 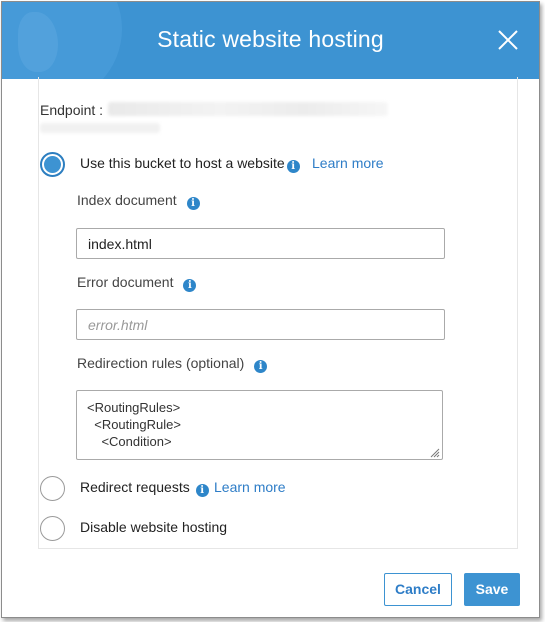 I want to click on redirection-rules-textarea: <RoutingRules> <RoutingRule> <Condition>, so click(x=259, y=425).